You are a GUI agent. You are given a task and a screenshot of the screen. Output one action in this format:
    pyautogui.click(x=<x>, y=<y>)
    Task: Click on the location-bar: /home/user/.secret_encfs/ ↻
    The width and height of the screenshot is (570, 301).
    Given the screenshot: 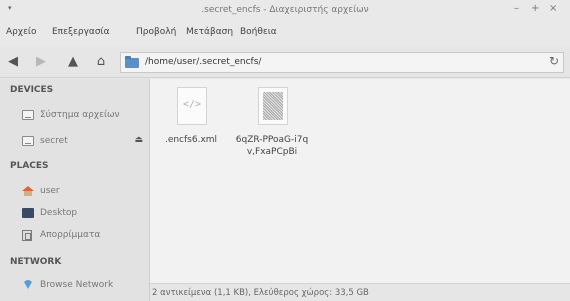 What is the action you would take?
    pyautogui.click(x=342, y=62)
    